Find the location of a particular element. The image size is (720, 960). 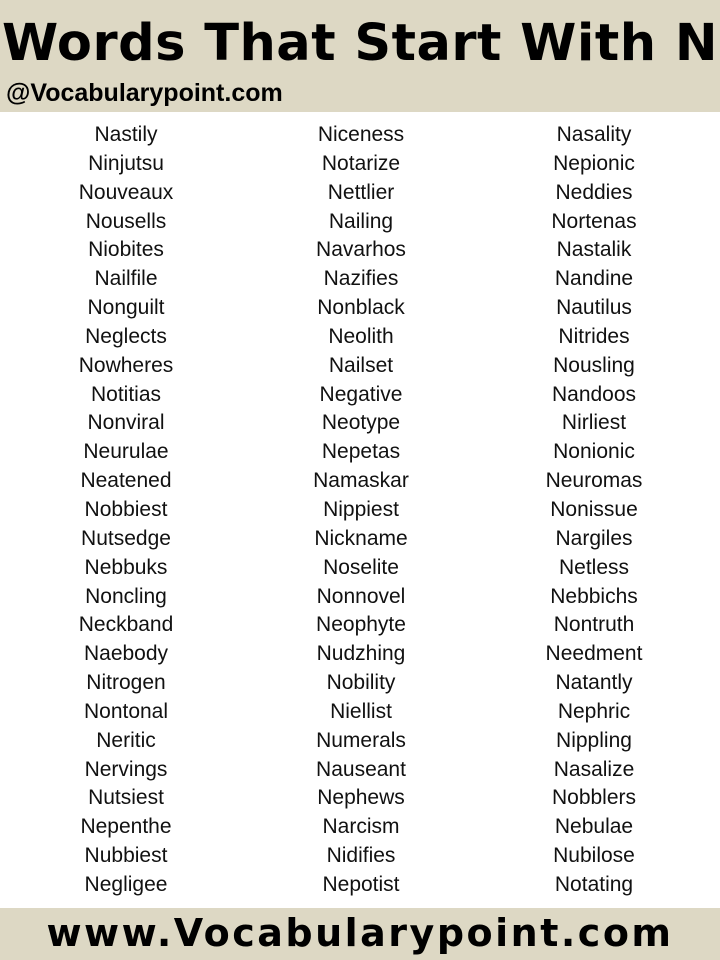

word-item: Neddies is located at coordinates (594, 192).